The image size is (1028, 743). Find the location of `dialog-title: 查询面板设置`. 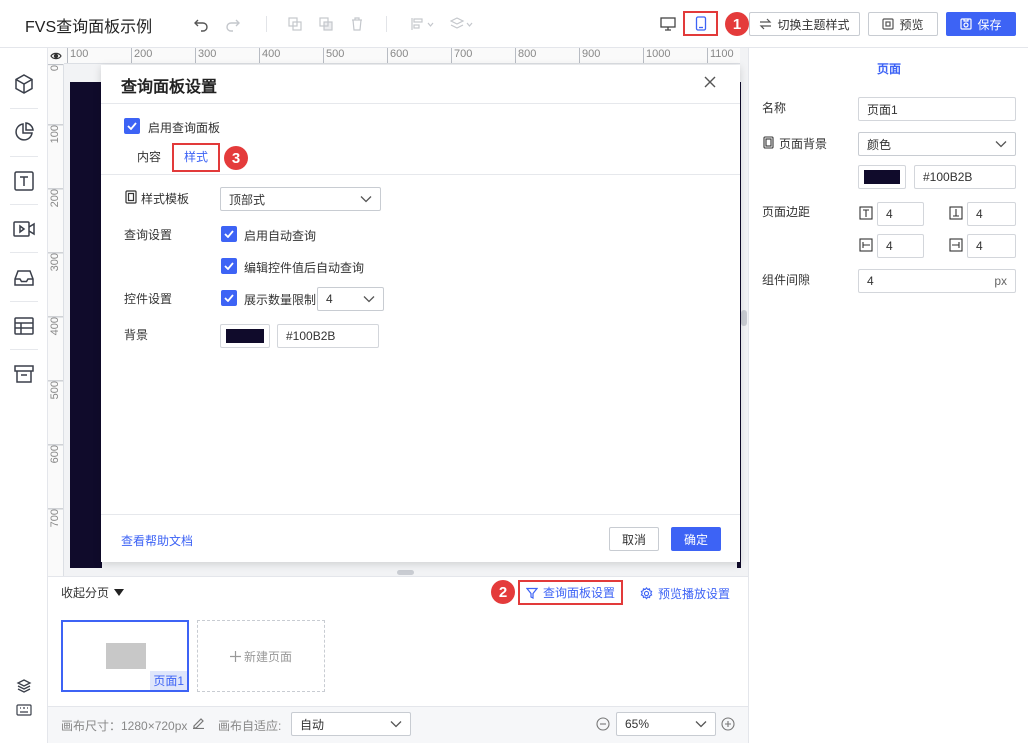

dialog-title: 查询面板设置 is located at coordinates (169, 87).